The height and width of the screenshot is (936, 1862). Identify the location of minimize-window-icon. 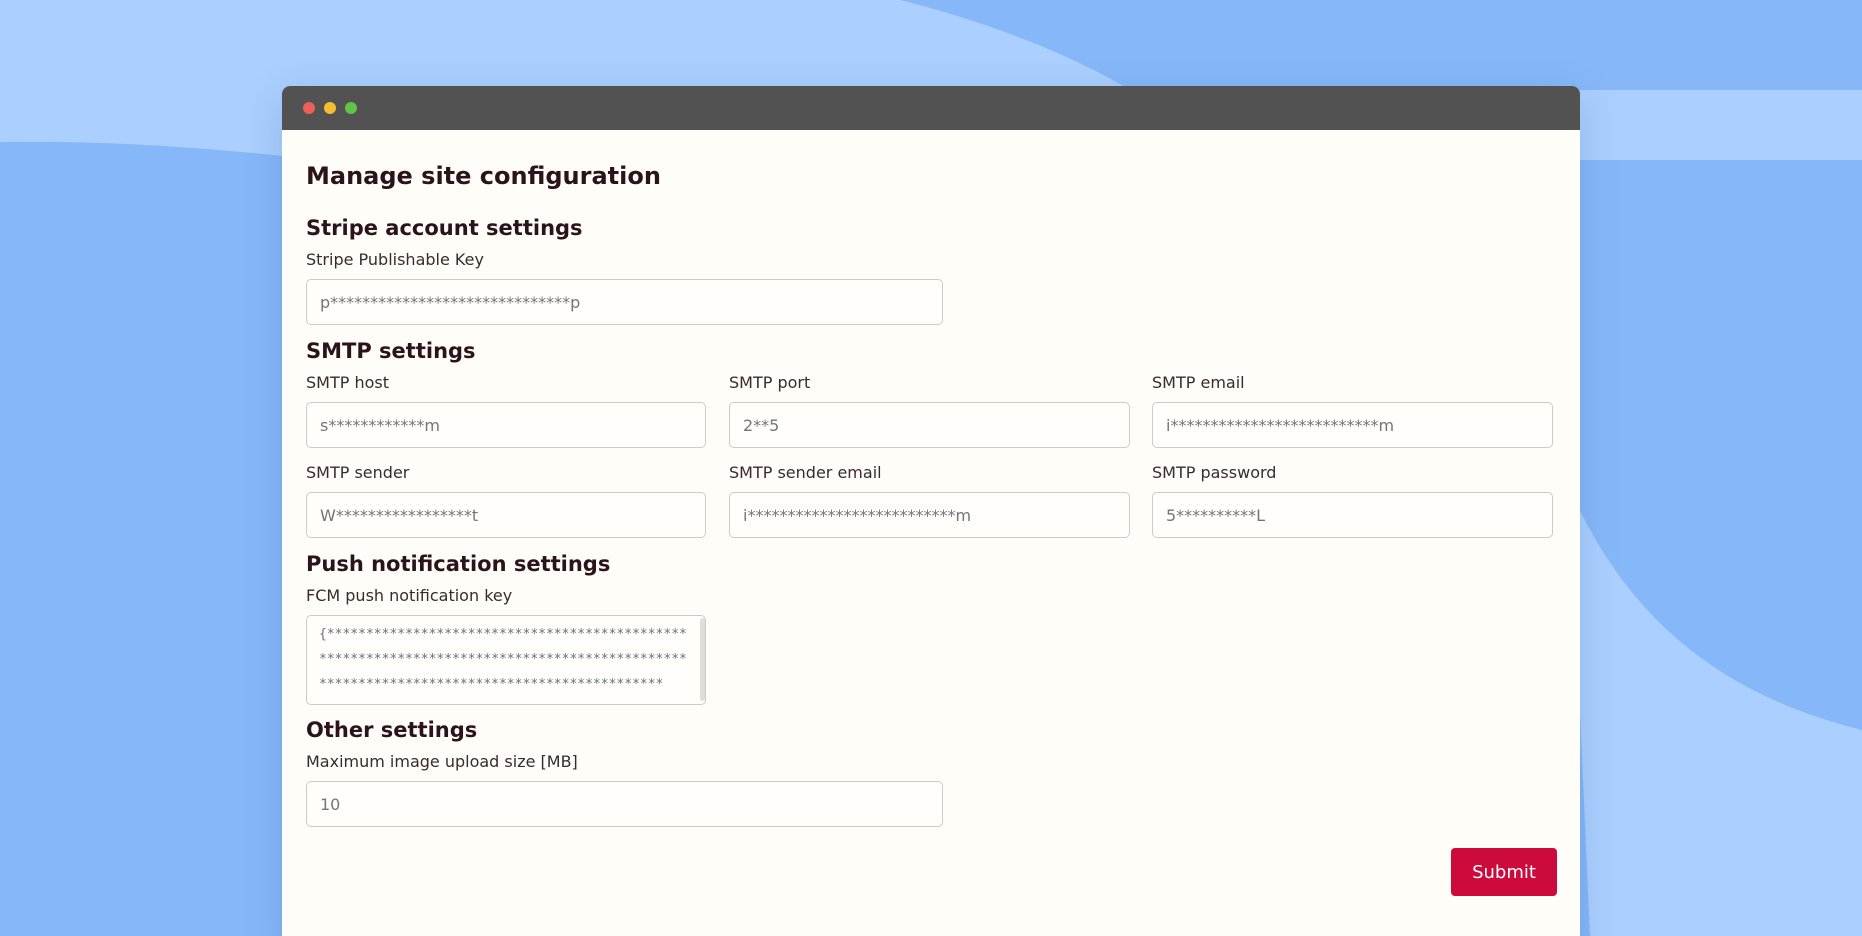
(330, 108).